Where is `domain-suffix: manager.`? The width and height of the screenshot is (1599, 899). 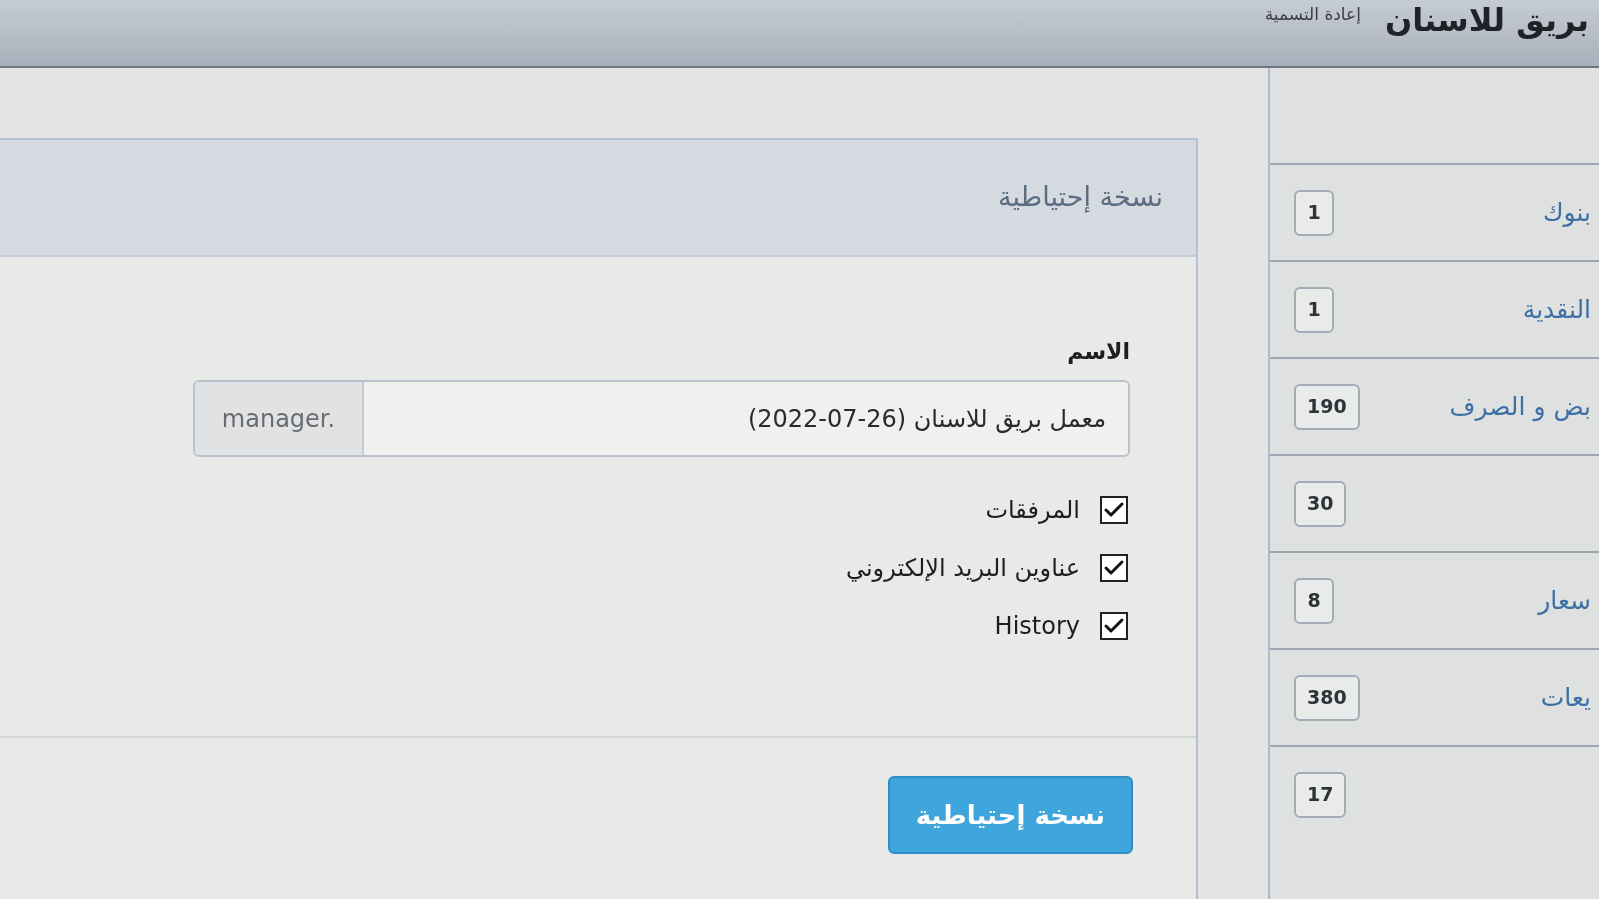
domain-suffix: manager. is located at coordinates (279, 418).